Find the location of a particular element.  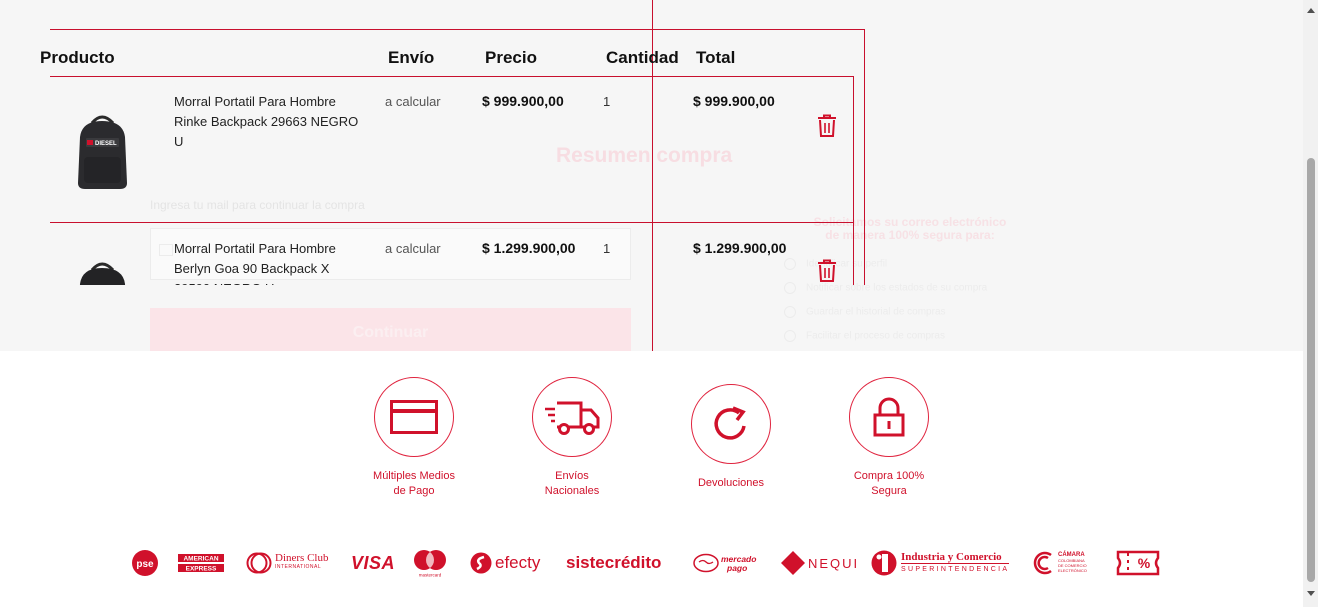

product-total: $ 999.900,00 is located at coordinates (734, 101).